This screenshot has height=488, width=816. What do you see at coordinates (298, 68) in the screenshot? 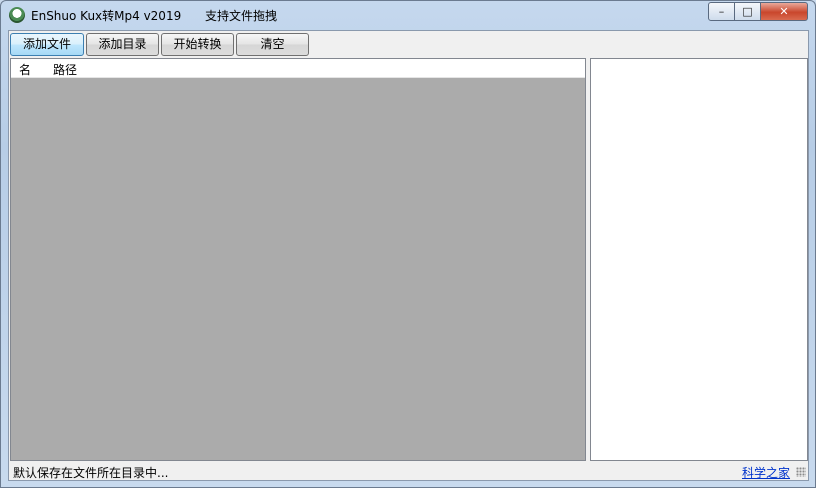
I see `list-header: 名 路径` at bounding box center [298, 68].